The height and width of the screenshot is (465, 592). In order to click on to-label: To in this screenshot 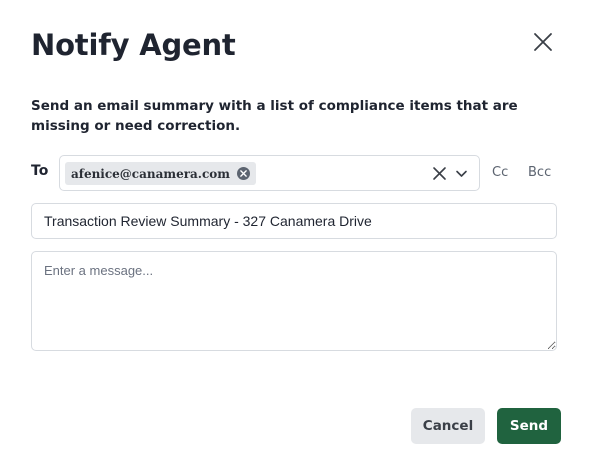, I will do `click(40, 171)`.